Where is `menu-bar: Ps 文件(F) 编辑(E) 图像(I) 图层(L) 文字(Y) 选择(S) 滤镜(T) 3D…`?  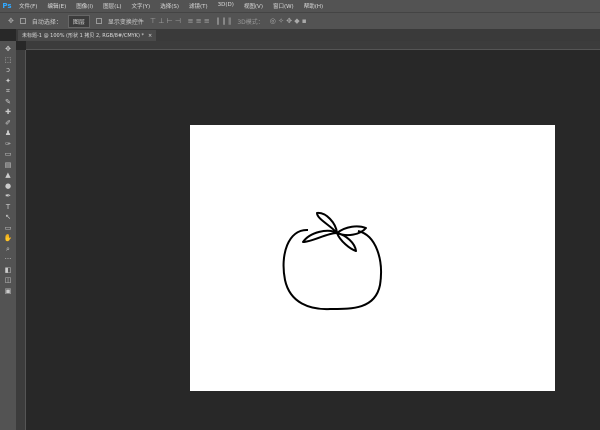 menu-bar: Ps 文件(F) 编辑(E) 图像(I) 图层(L) 文字(Y) 选择(S) 滤镜(T) 3D… is located at coordinates (300, 6).